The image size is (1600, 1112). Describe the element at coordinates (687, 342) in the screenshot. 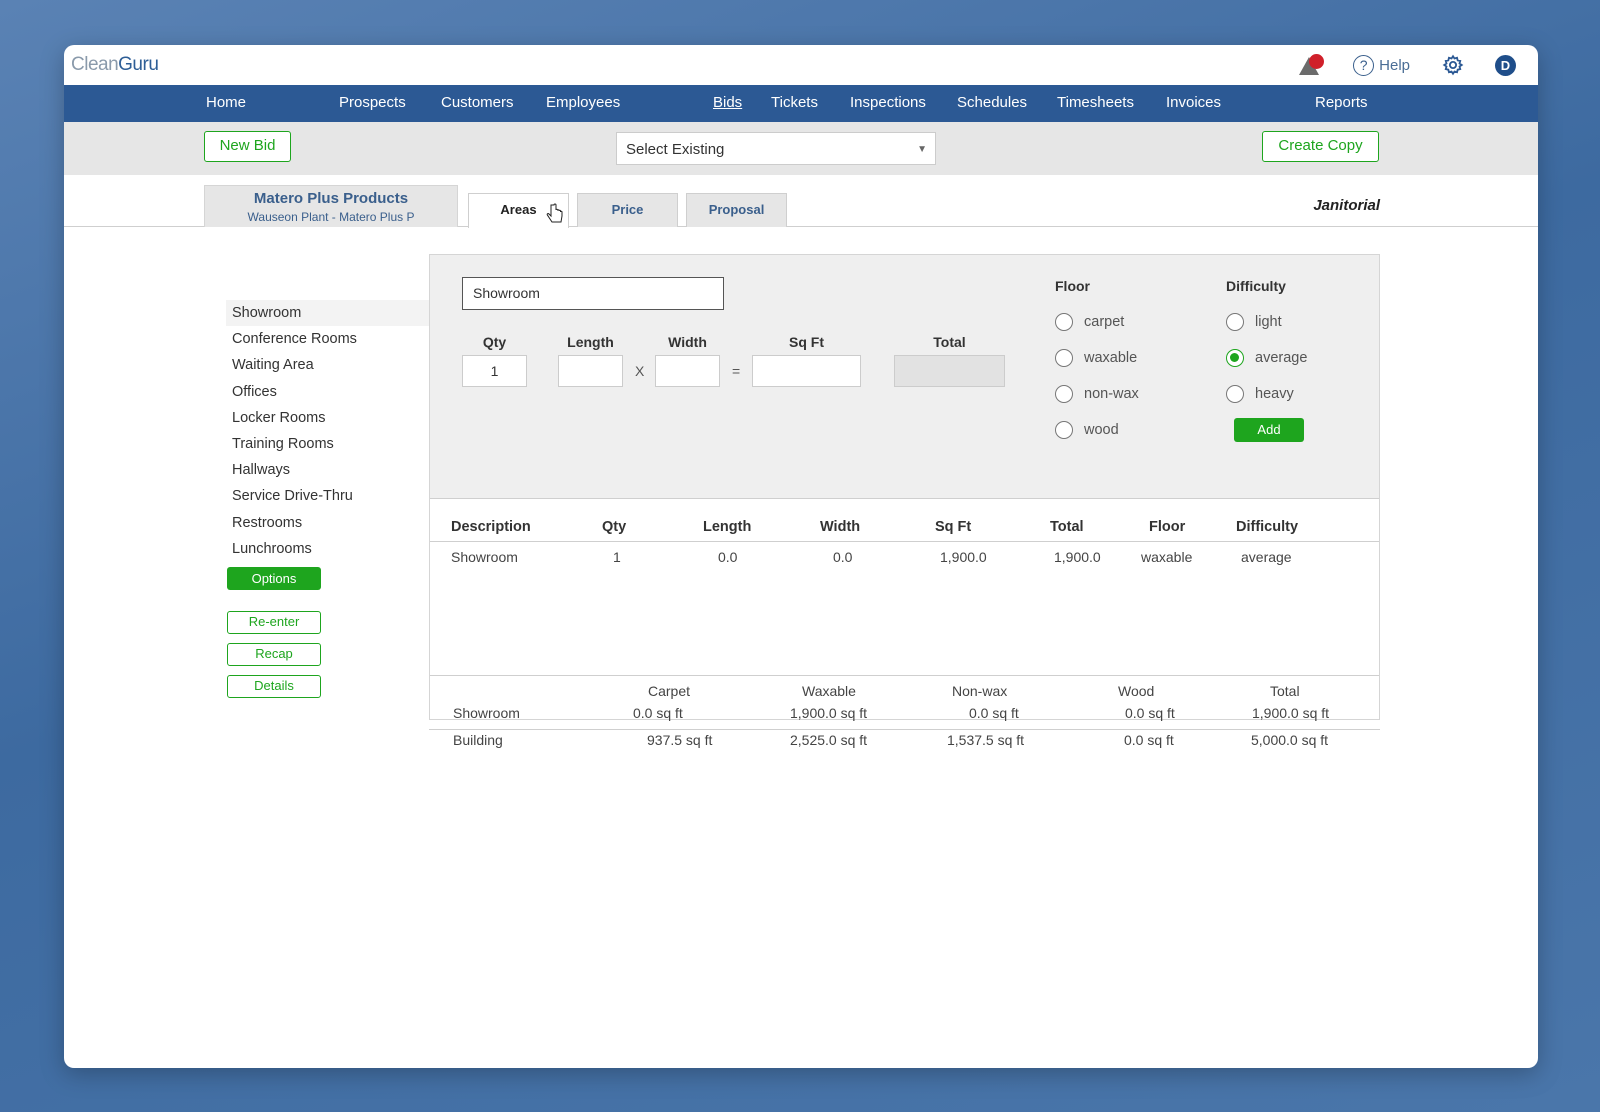

I see `width-label: Width` at that location.